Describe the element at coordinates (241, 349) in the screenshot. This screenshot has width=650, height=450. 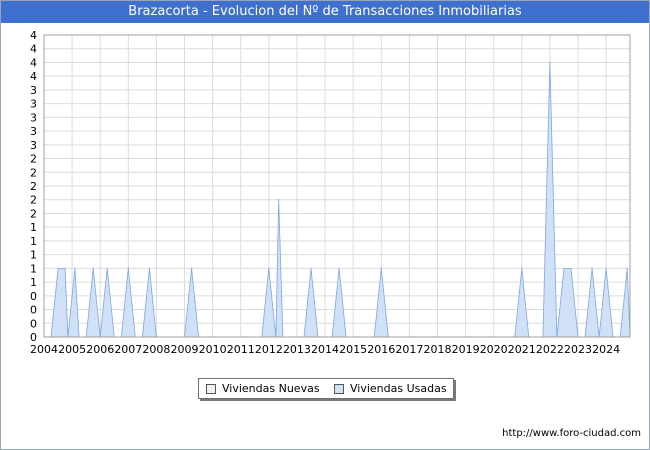
I see `x-tick-label: 2011` at that location.